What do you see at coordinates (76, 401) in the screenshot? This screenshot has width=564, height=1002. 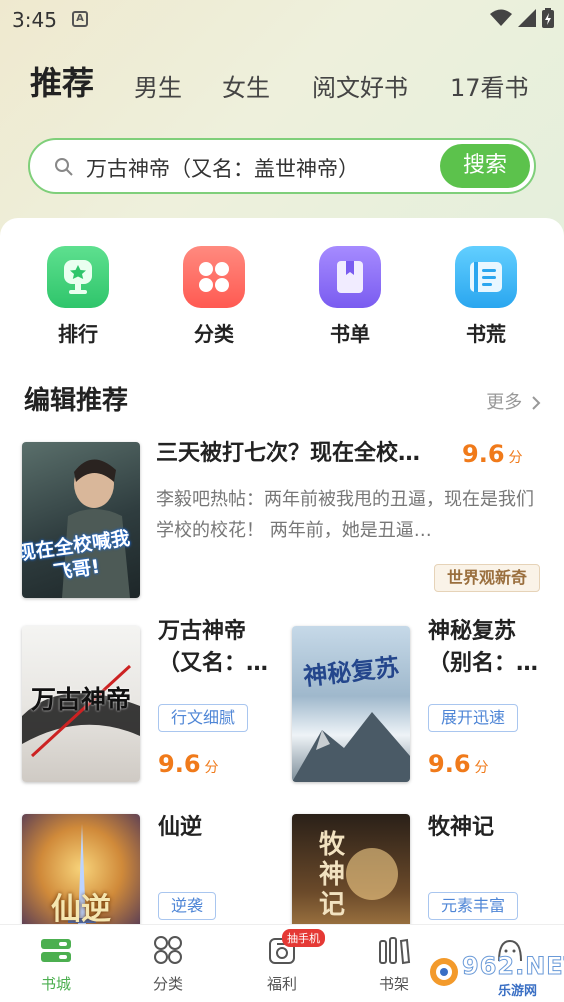 I see `section-title: 编辑推荐` at bounding box center [76, 401].